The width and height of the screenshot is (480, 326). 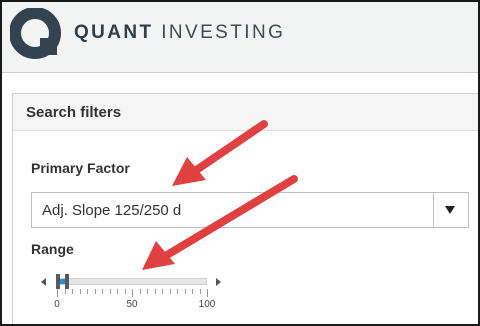 What do you see at coordinates (114, 32) in the screenshot?
I see `brand-name-bold: QUANT` at bounding box center [114, 32].